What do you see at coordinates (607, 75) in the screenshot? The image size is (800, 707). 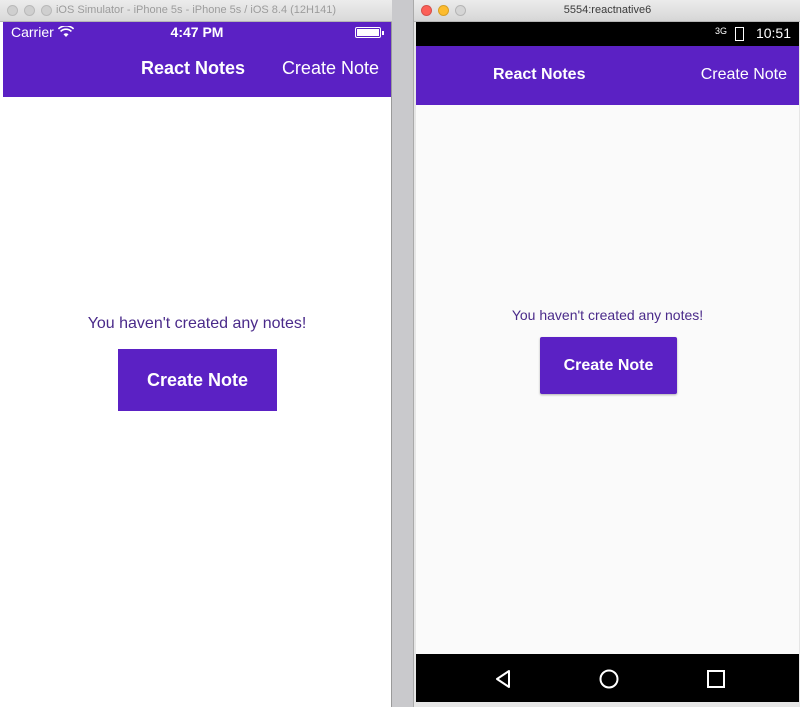 I see `android-toolbar: React Notes Create Note` at bounding box center [607, 75].